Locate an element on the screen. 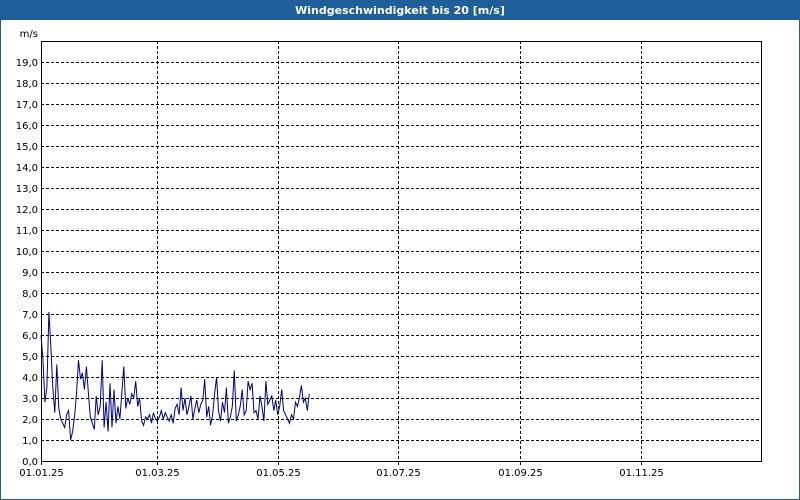 The image size is (800, 500). y-tick-label: 6,0 is located at coordinates (30, 336).